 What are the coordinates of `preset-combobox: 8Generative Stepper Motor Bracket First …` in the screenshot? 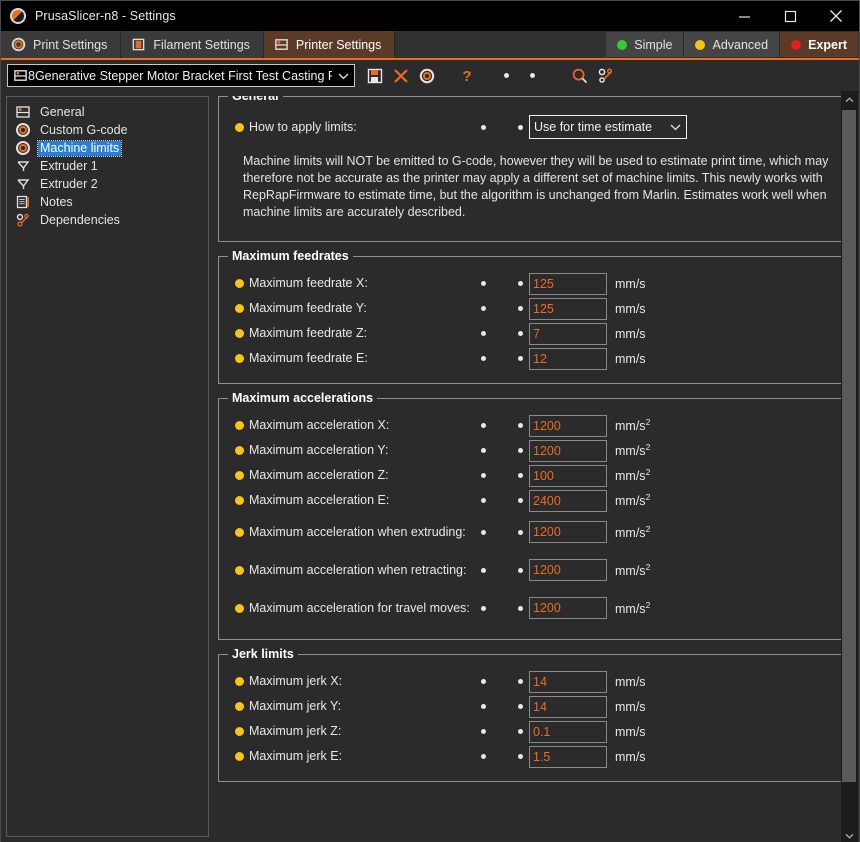 It's located at (181, 75).